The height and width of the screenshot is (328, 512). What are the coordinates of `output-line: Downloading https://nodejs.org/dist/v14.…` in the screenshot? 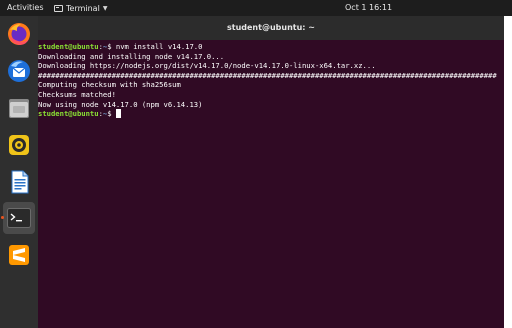 It's located at (207, 66).